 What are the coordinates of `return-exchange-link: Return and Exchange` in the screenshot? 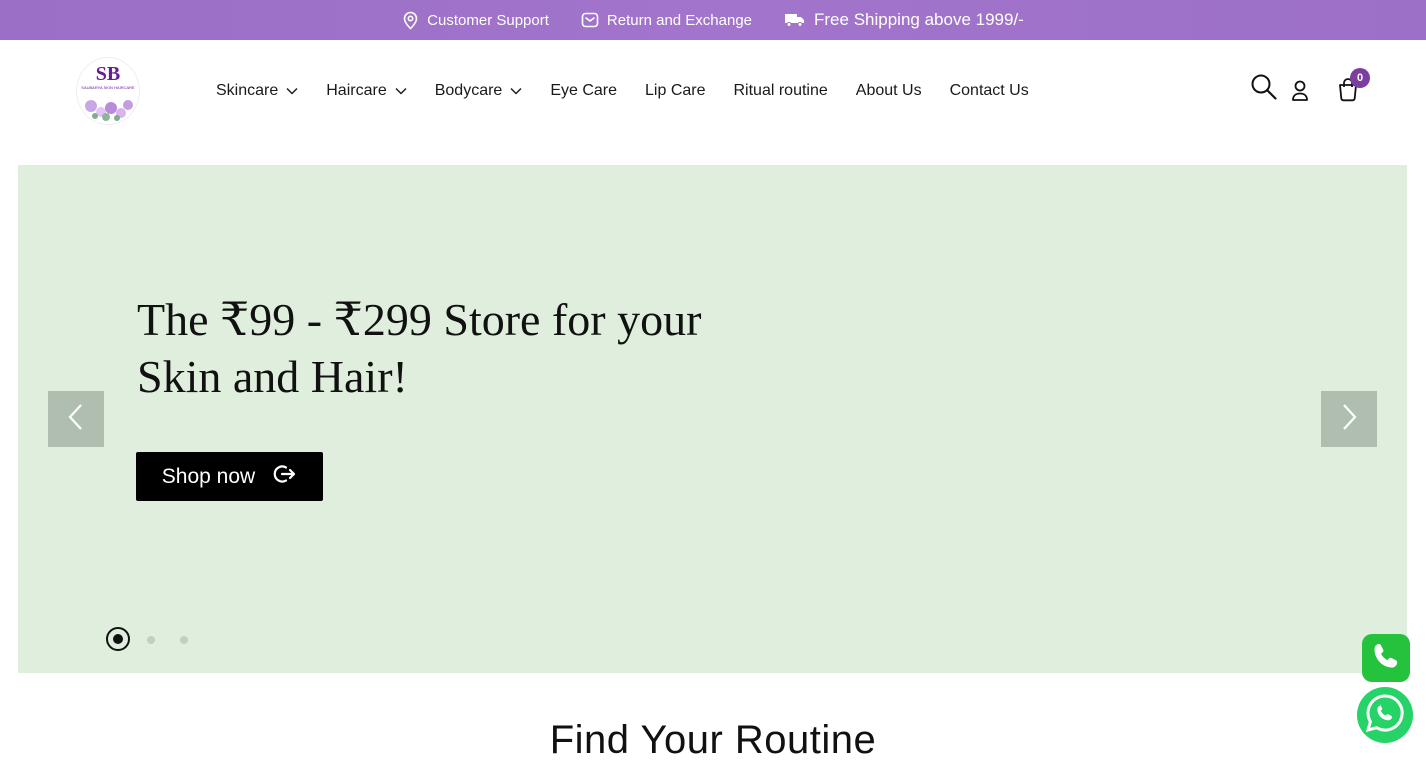 It's located at (666, 20).